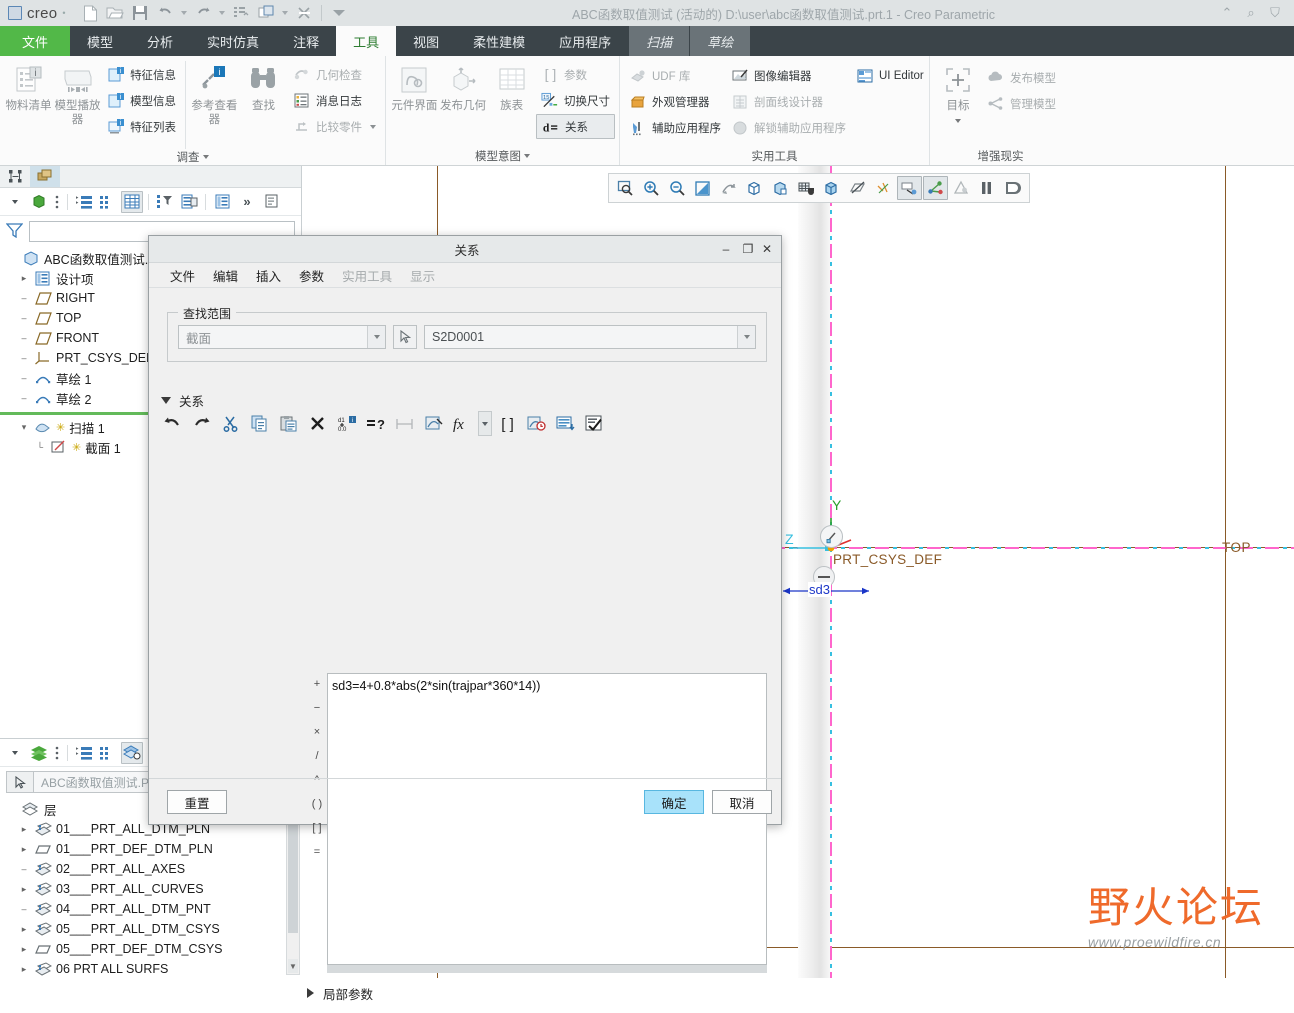 This screenshot has height=1013, width=1294. What do you see at coordinates (241, 13) in the screenshot?
I see `regenerate-icon` at bounding box center [241, 13].